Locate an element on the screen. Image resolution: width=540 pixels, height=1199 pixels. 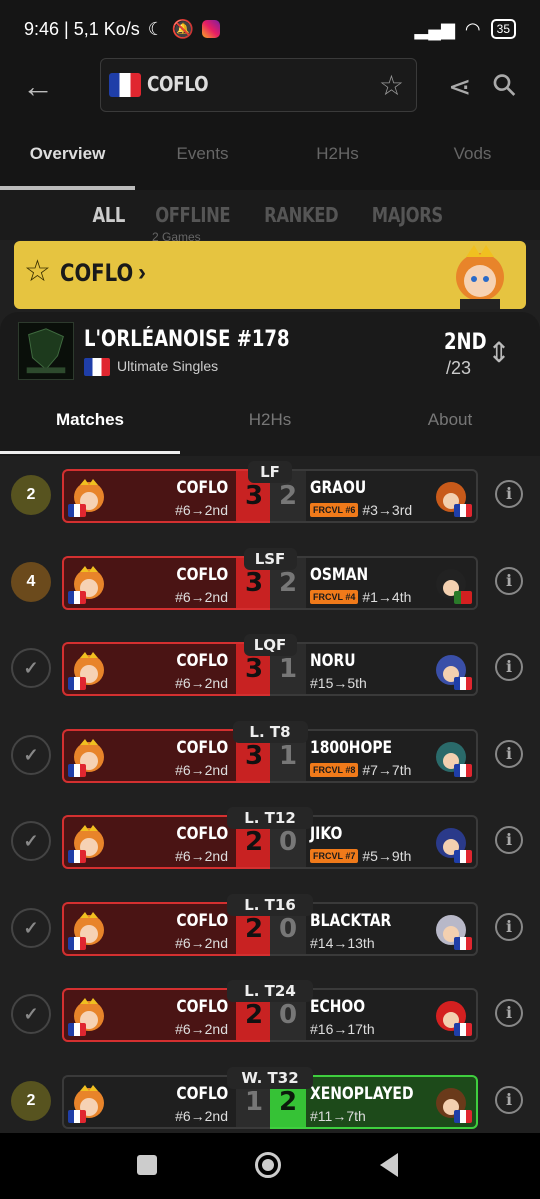
search-input: COFLO ☆ is located at coordinates (258, 85).